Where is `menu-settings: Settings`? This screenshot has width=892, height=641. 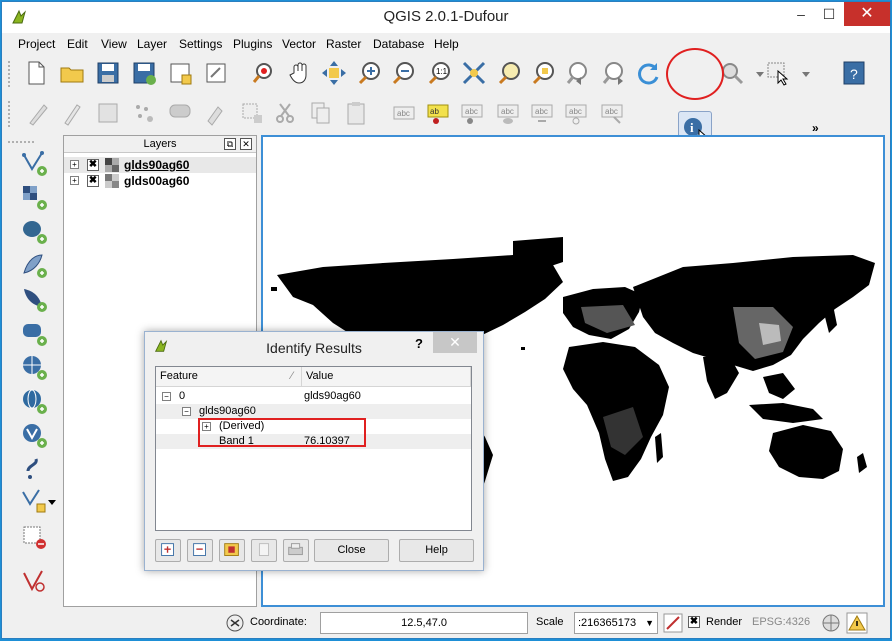
menu-settings: Settings is located at coordinates (200, 44).